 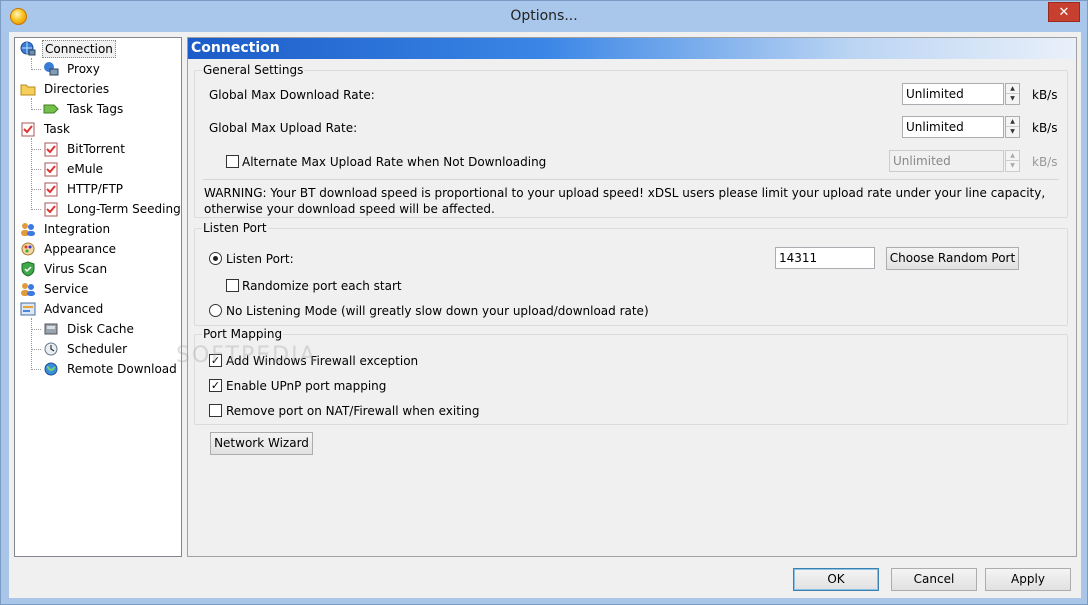 I want to click on apply-button: Apply, so click(x=1028, y=579).